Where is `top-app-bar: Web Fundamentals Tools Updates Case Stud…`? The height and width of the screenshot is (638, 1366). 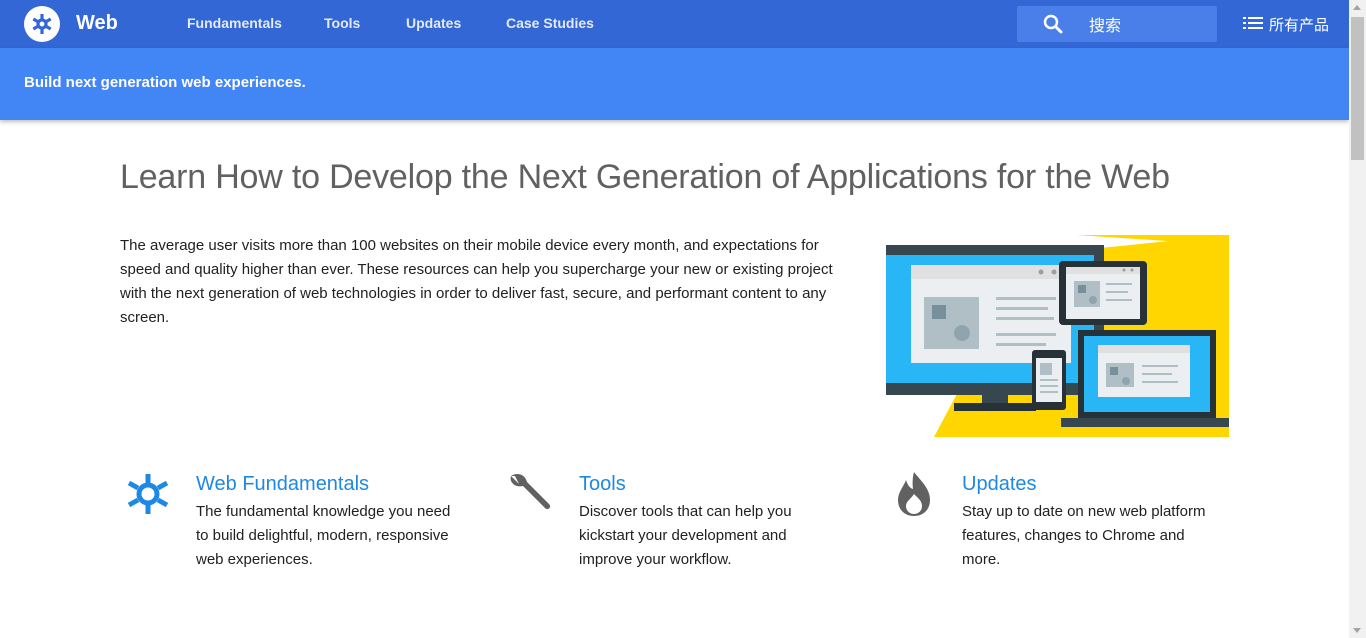 top-app-bar: Web Fundamentals Tools Updates Case Stud… is located at coordinates (674, 24).